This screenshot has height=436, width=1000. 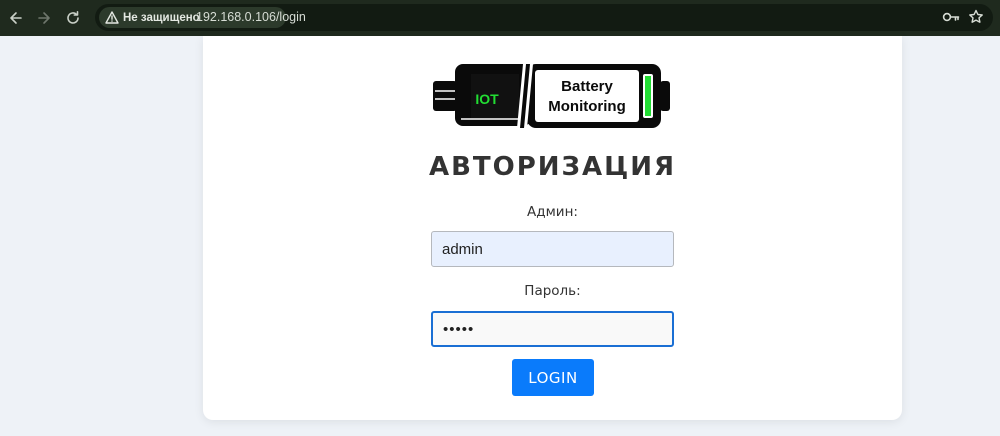 I want to click on login-button: LOGIN, so click(x=553, y=377).